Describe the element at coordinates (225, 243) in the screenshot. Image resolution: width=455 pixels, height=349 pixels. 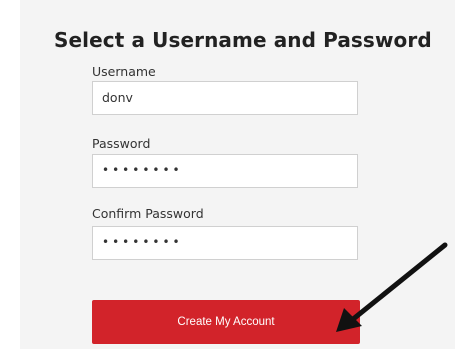
I see `confirm-password-input: ••••••••` at that location.